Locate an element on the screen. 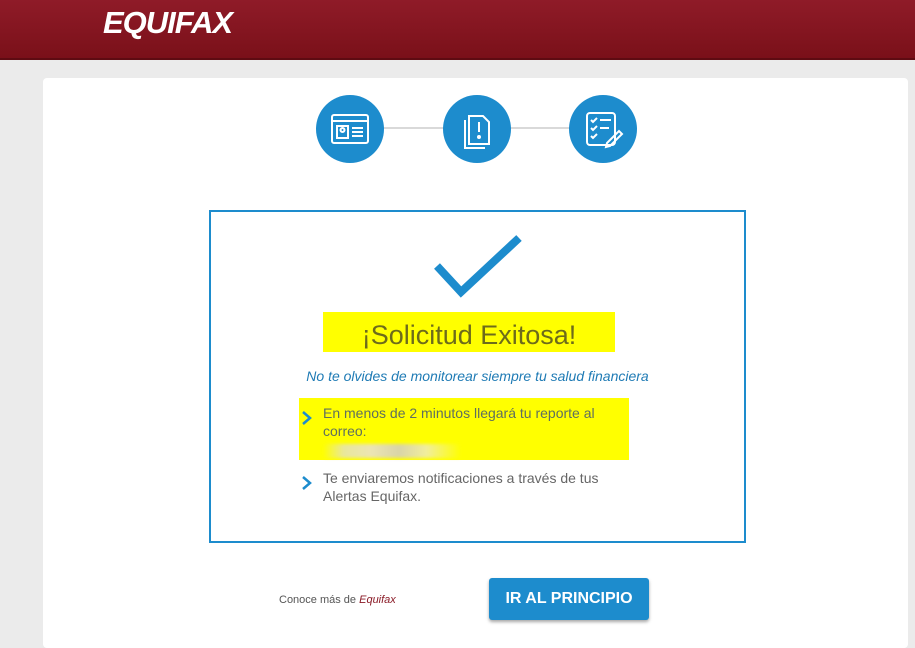 The width and height of the screenshot is (915, 648). step-identity is located at coordinates (350, 129).